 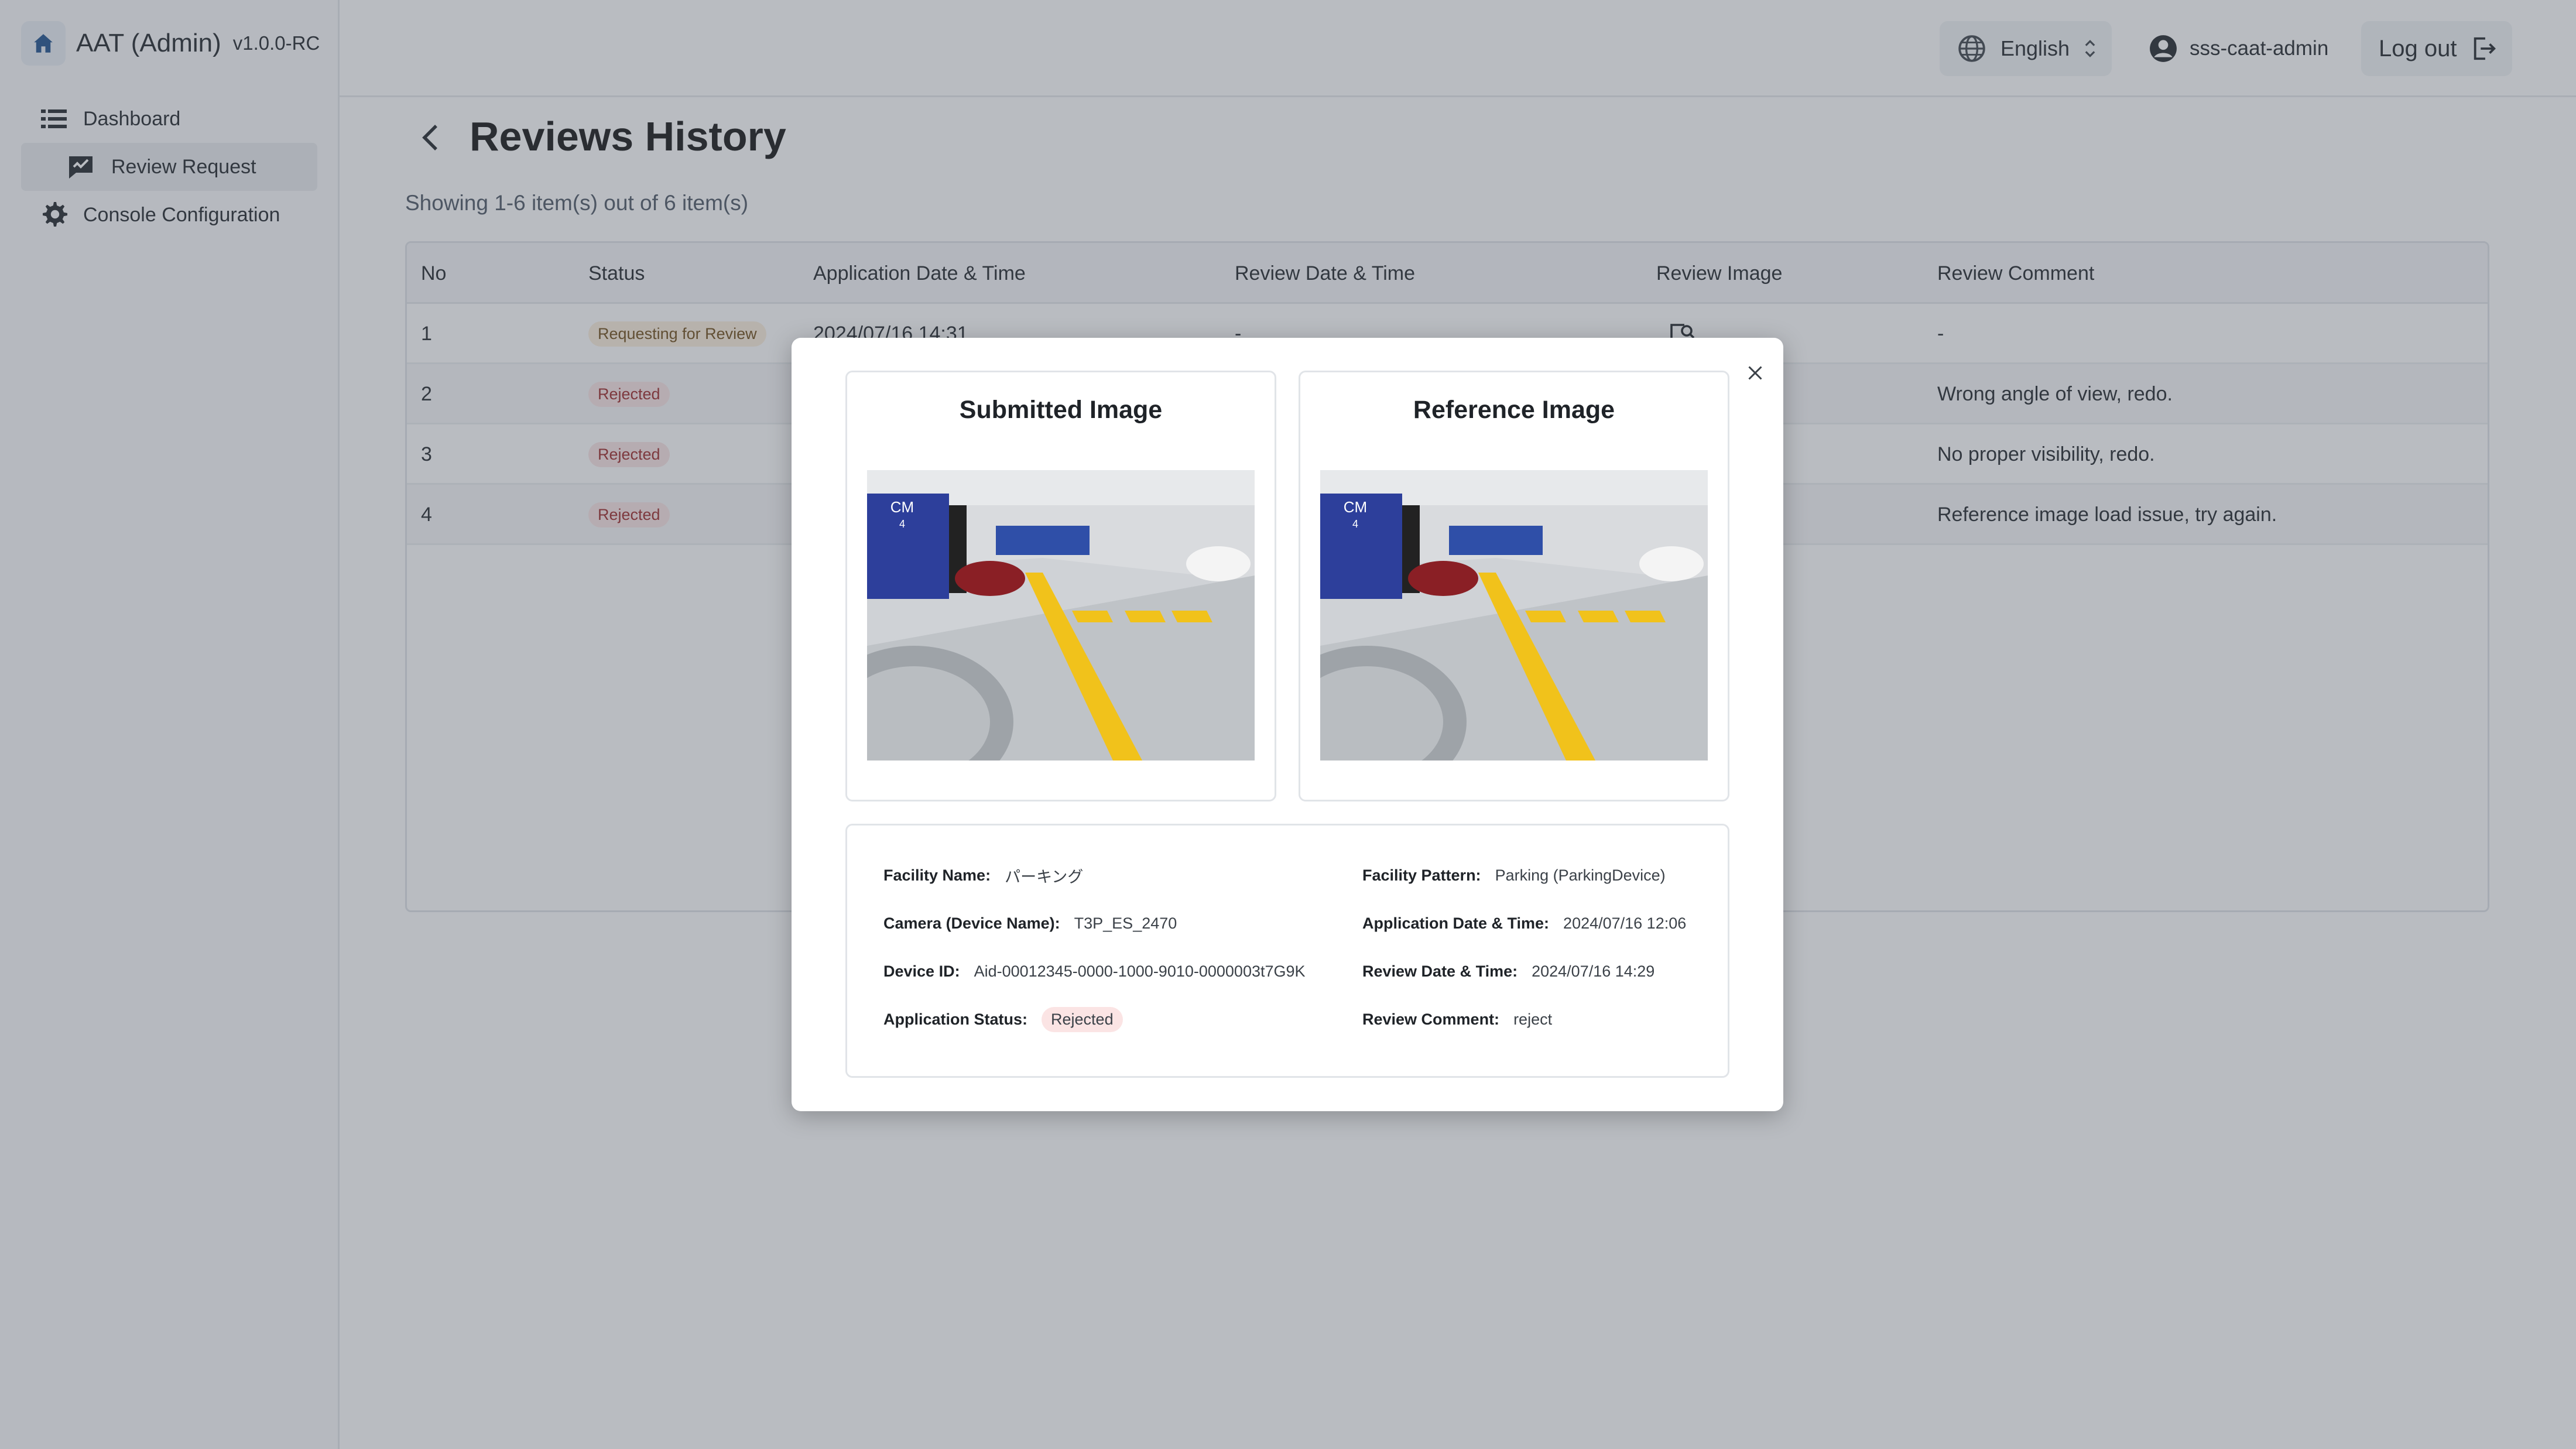 What do you see at coordinates (1082, 1019) in the screenshot?
I see `application-status-badge: Rejected` at bounding box center [1082, 1019].